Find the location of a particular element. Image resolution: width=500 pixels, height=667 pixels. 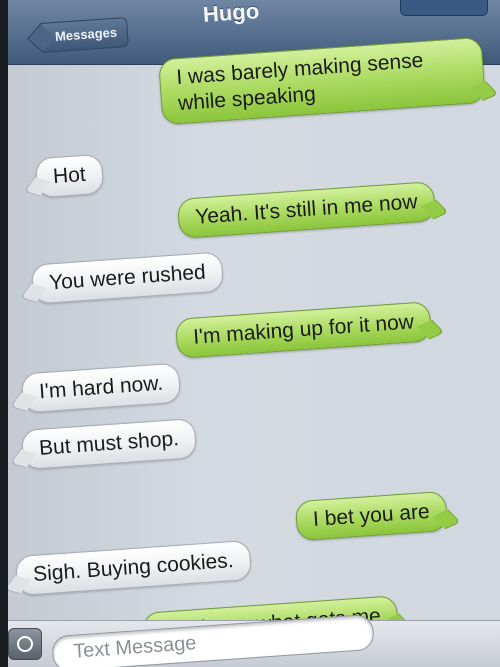

message-bubble-incoming: Hot is located at coordinates (69, 176).